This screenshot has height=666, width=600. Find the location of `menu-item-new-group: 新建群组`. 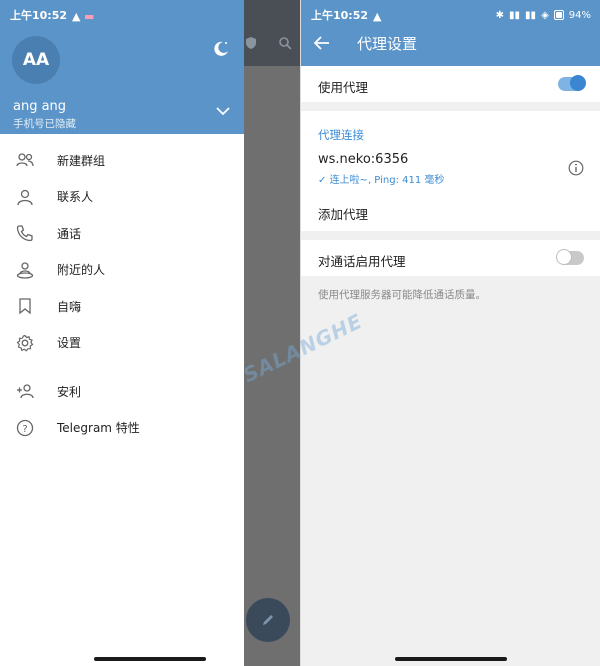

menu-item-new-group: 新建群组 is located at coordinates (122, 160).